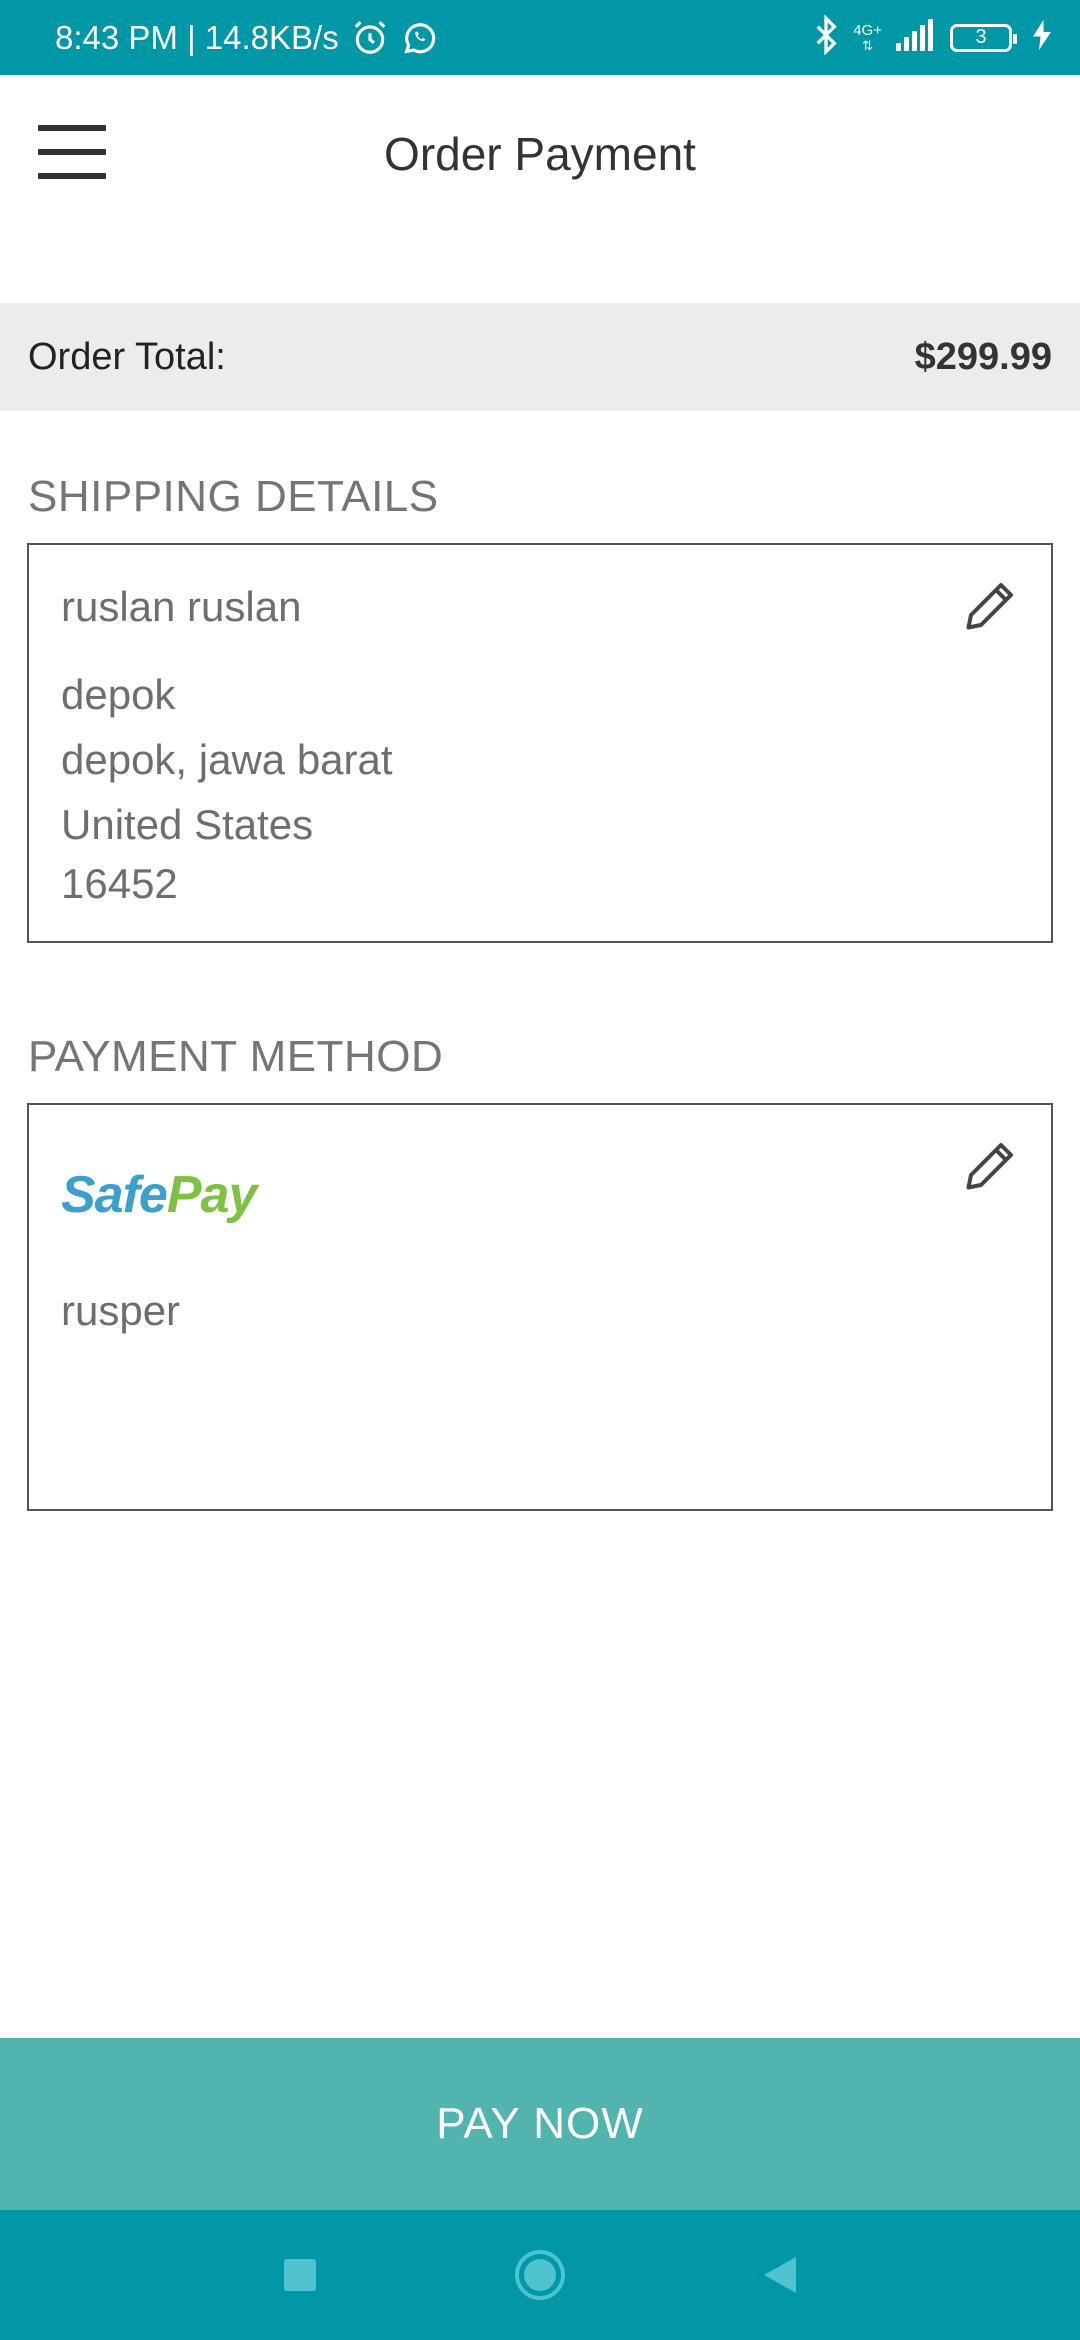 The image size is (1080, 2340). What do you see at coordinates (1042, 37) in the screenshot?
I see `charging-icon` at bounding box center [1042, 37].